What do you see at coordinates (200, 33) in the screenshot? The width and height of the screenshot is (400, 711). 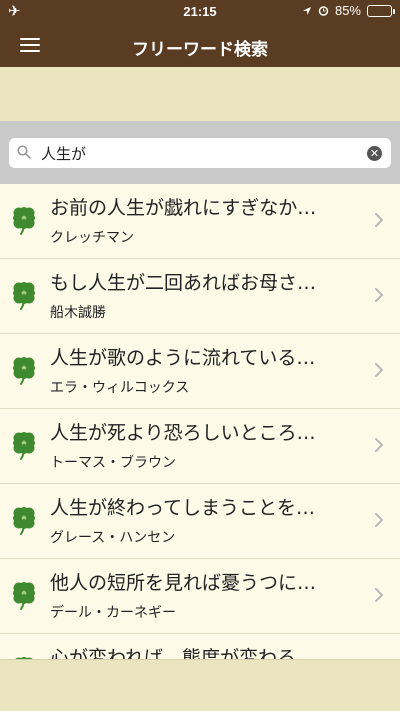 I see `app-header: ✈ 21:15 85% フリーワード検索` at bounding box center [200, 33].